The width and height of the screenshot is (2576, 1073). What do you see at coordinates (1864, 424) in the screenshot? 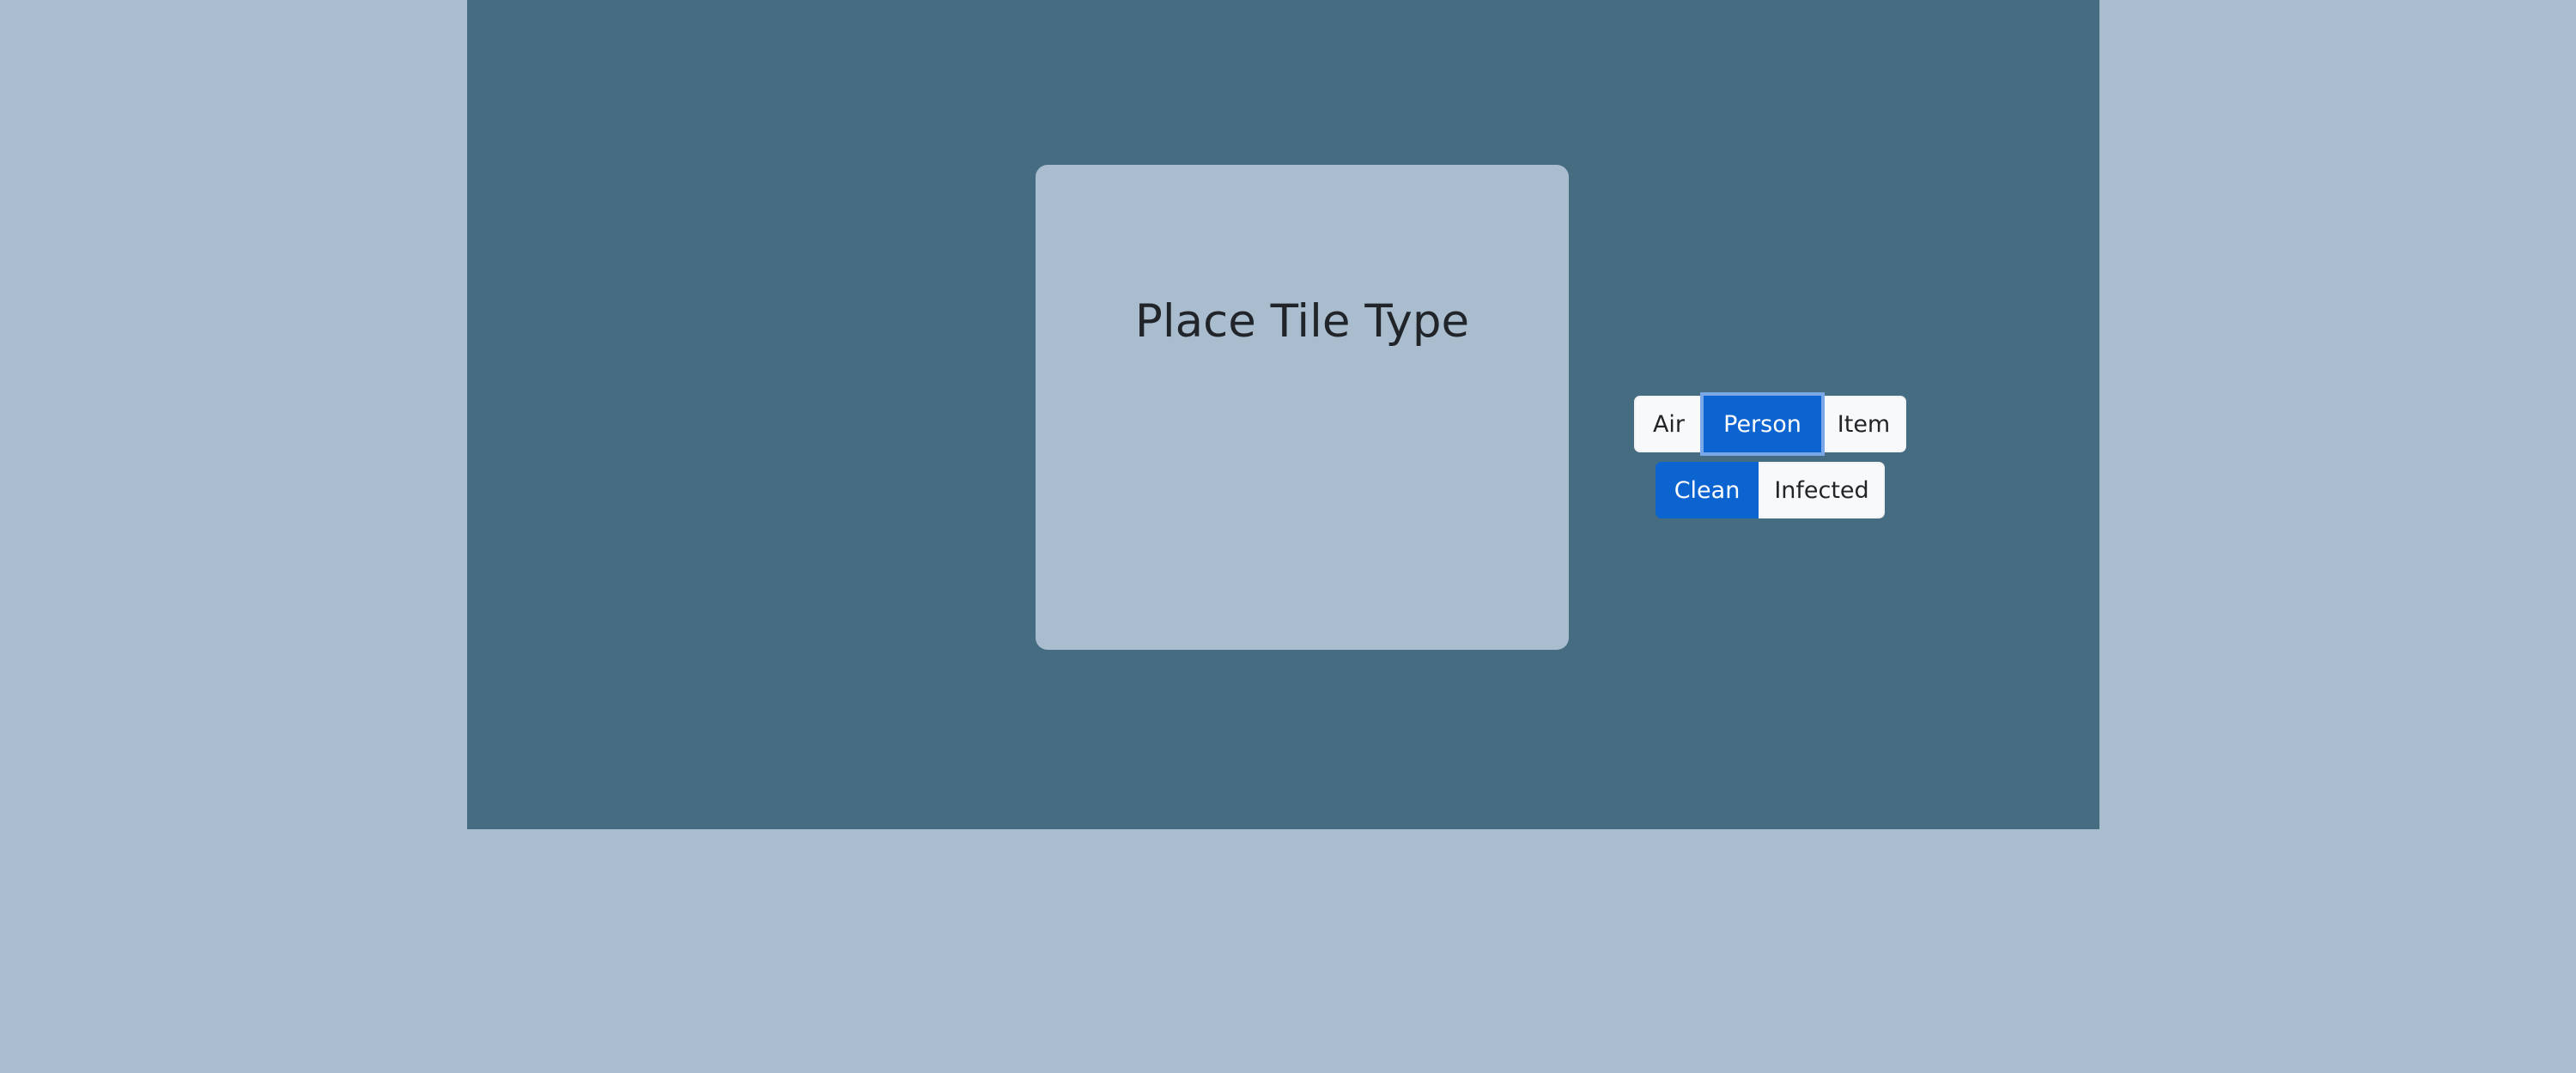
I see `tile-type-item-button: Item` at bounding box center [1864, 424].